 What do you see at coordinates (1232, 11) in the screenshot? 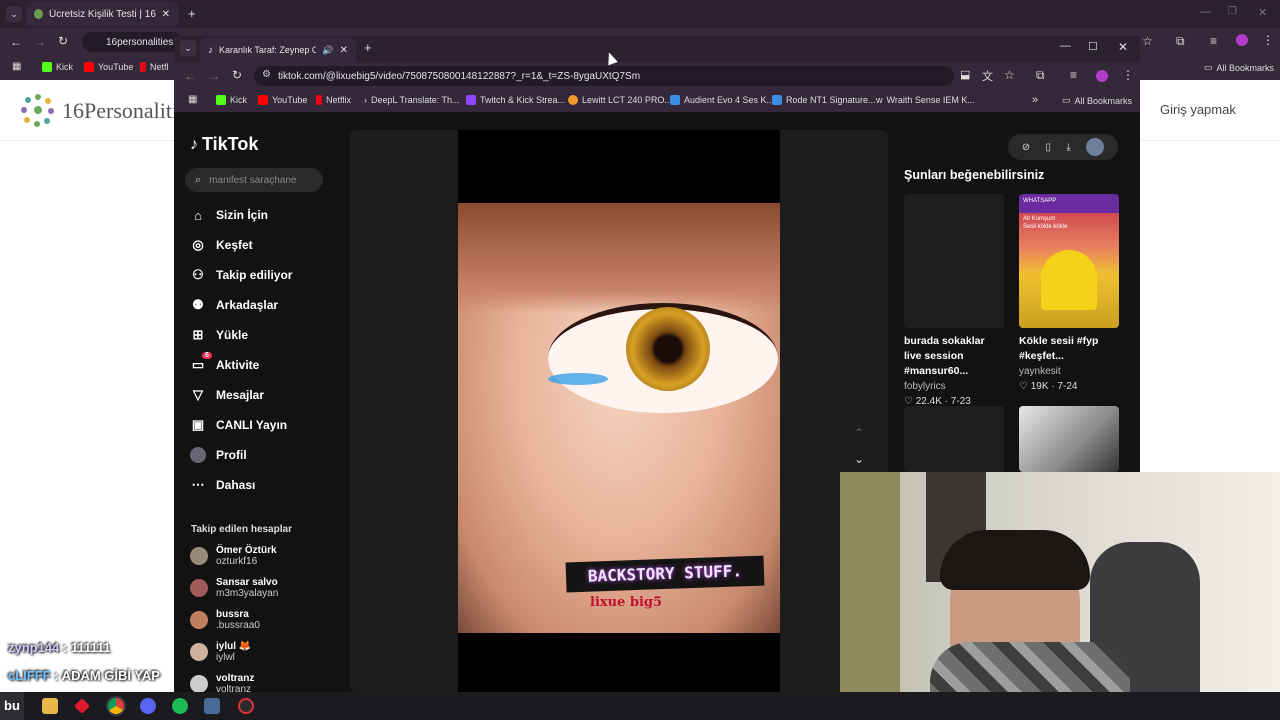
I see `maximize-icon: ❐` at bounding box center [1232, 11].